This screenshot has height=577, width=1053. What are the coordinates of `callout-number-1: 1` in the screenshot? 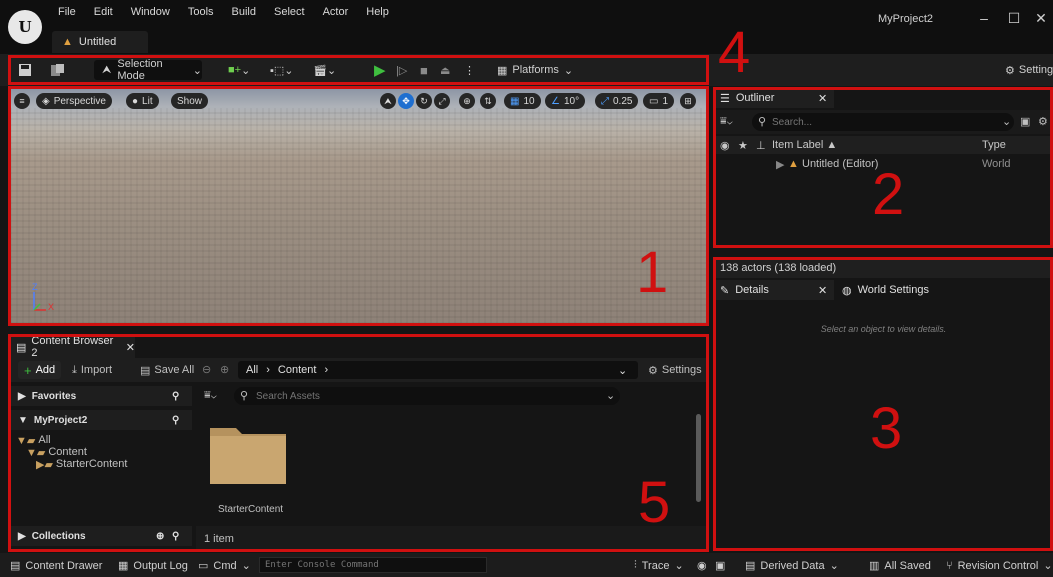 It's located at (652, 272).